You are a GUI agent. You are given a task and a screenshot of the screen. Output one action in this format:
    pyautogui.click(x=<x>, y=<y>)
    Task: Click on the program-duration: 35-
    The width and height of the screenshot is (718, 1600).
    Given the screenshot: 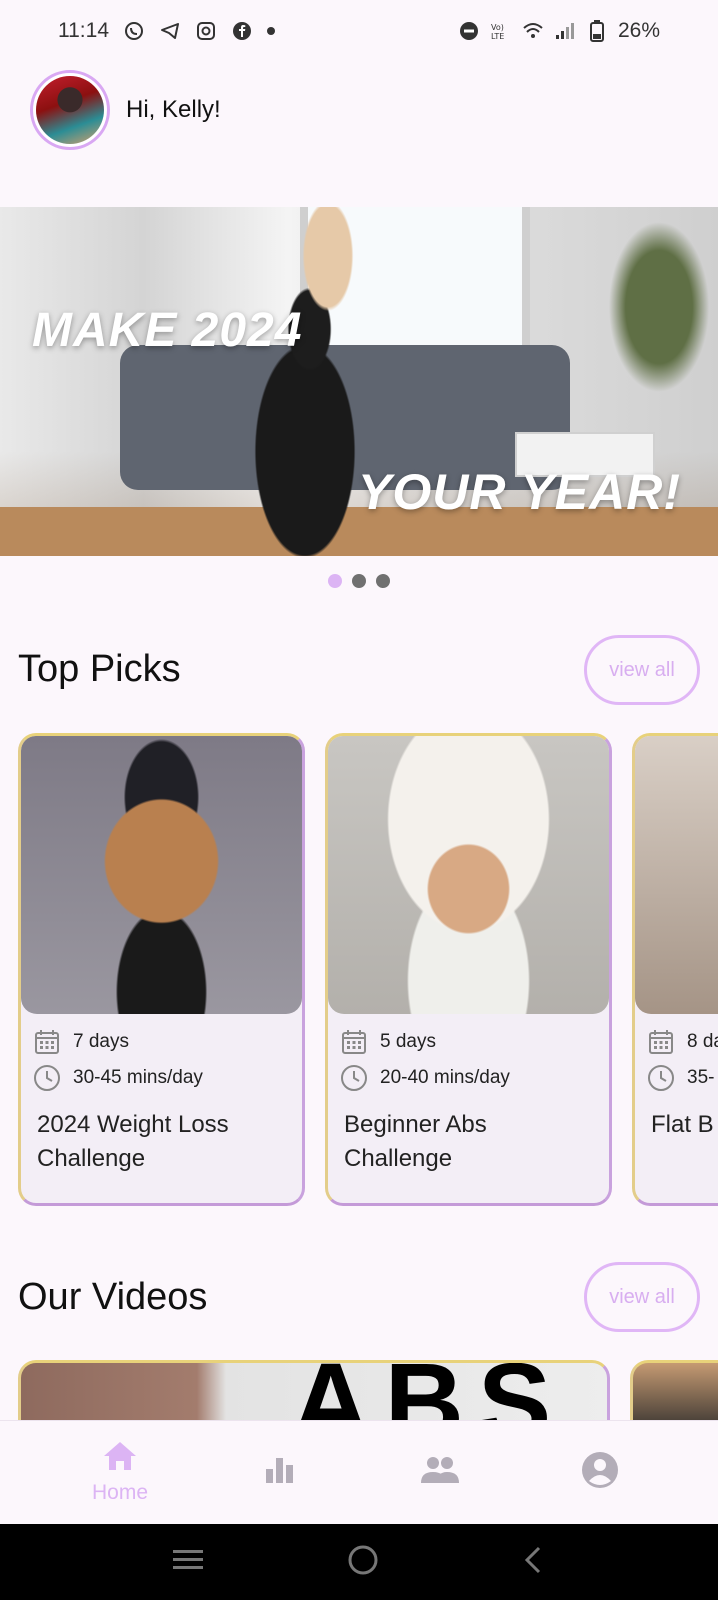 What is the action you would take?
    pyautogui.click(x=701, y=1077)
    